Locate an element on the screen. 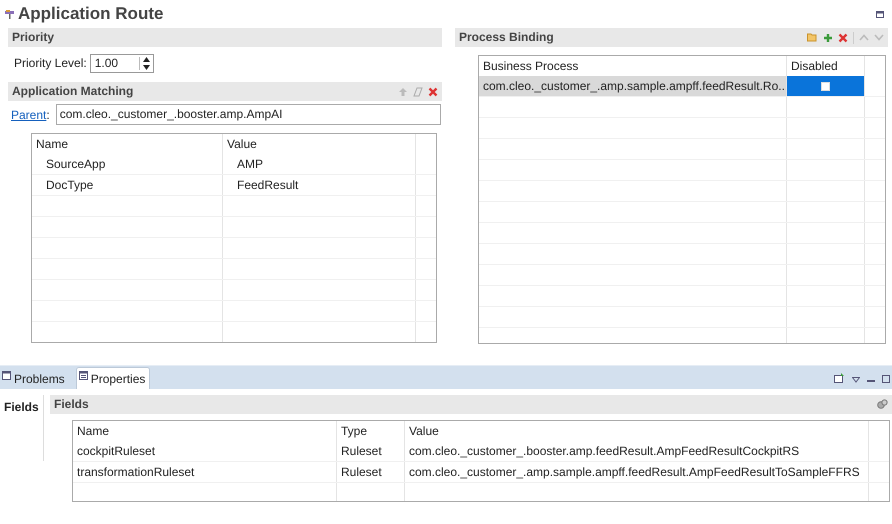 Image resolution: width=892 pixels, height=524 pixels. table-cell: AMP is located at coordinates (319, 164).